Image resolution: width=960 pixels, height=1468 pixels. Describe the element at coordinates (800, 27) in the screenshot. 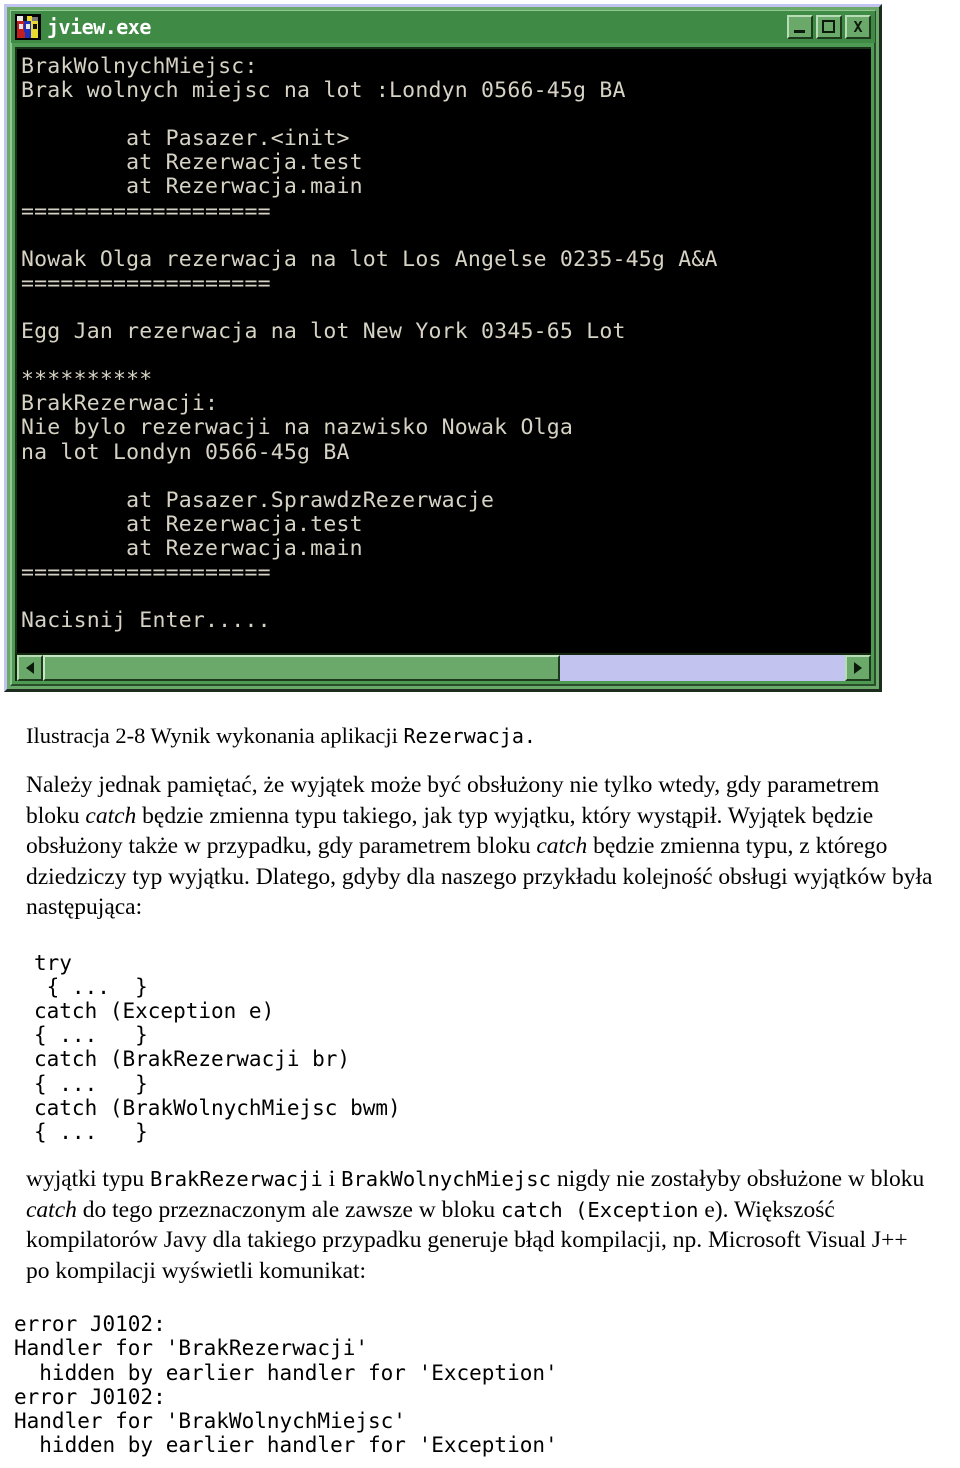

I see `minimize-button` at that location.